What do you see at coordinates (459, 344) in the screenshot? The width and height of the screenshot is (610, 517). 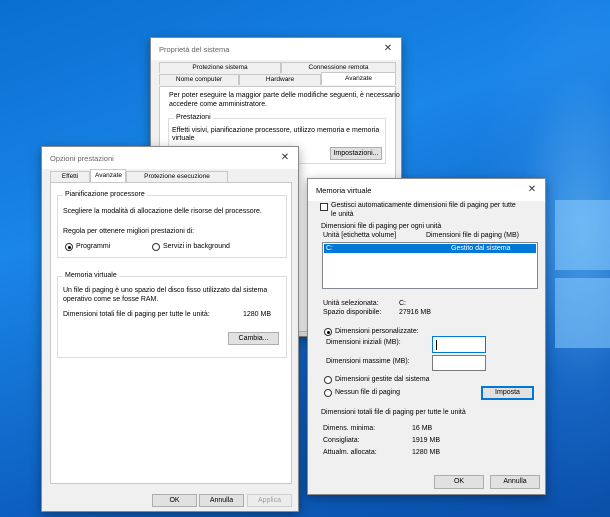 I see `initial-size-input` at bounding box center [459, 344].